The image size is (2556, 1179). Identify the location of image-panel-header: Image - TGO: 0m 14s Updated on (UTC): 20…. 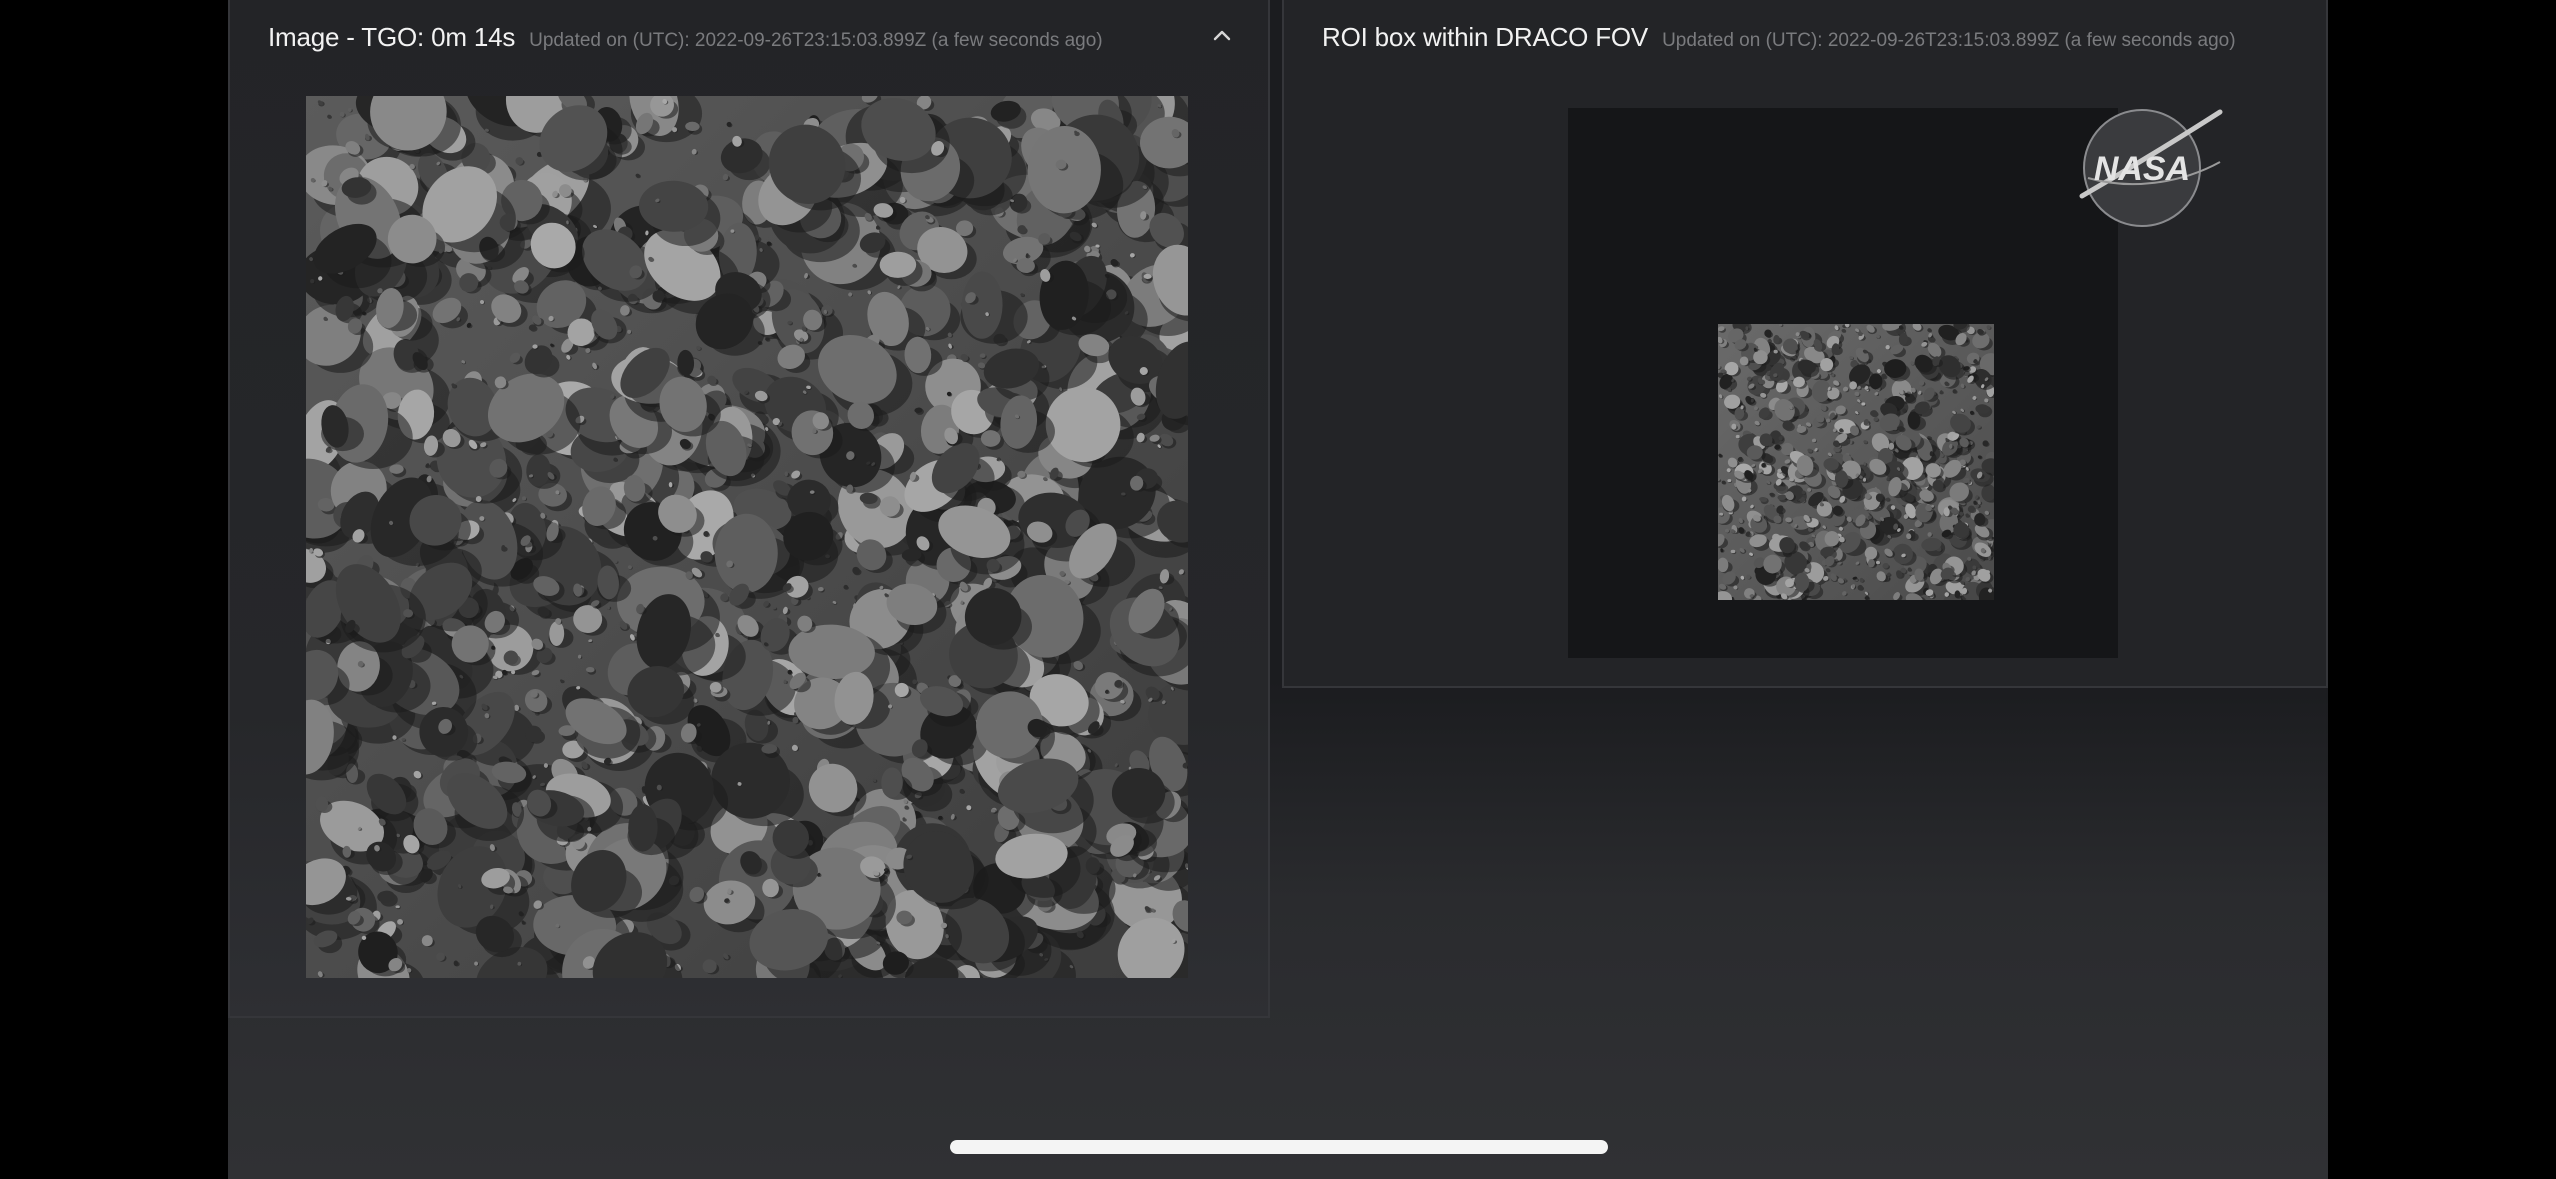
(753, 42).